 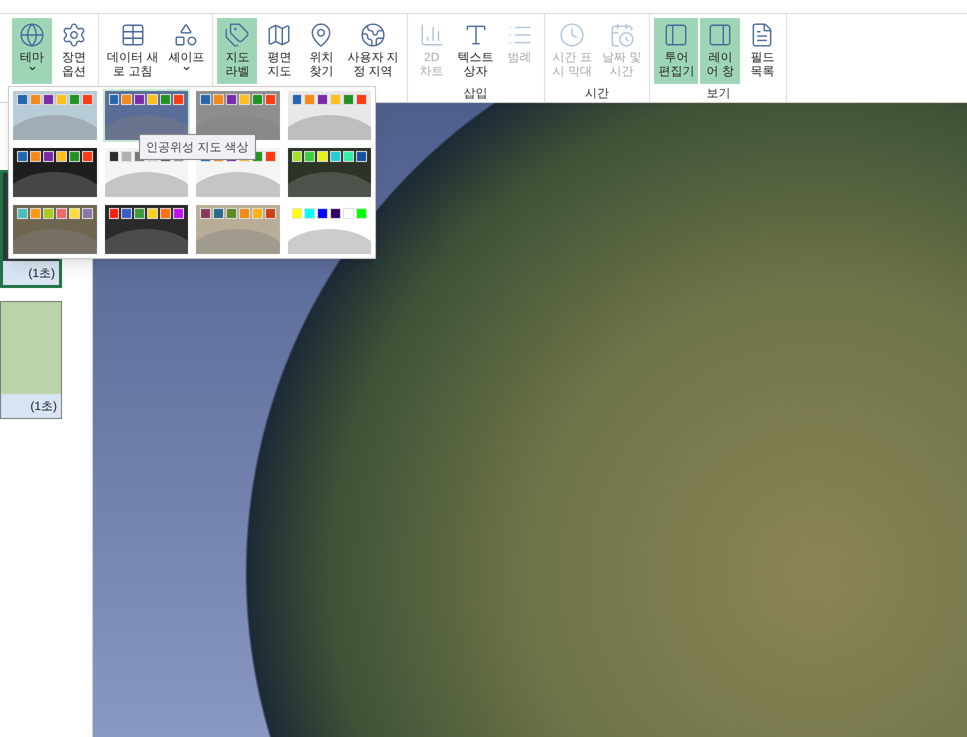 What do you see at coordinates (373, 51) in the screenshot?
I see `ribbon-button: 사용자 지 정 지역` at bounding box center [373, 51].